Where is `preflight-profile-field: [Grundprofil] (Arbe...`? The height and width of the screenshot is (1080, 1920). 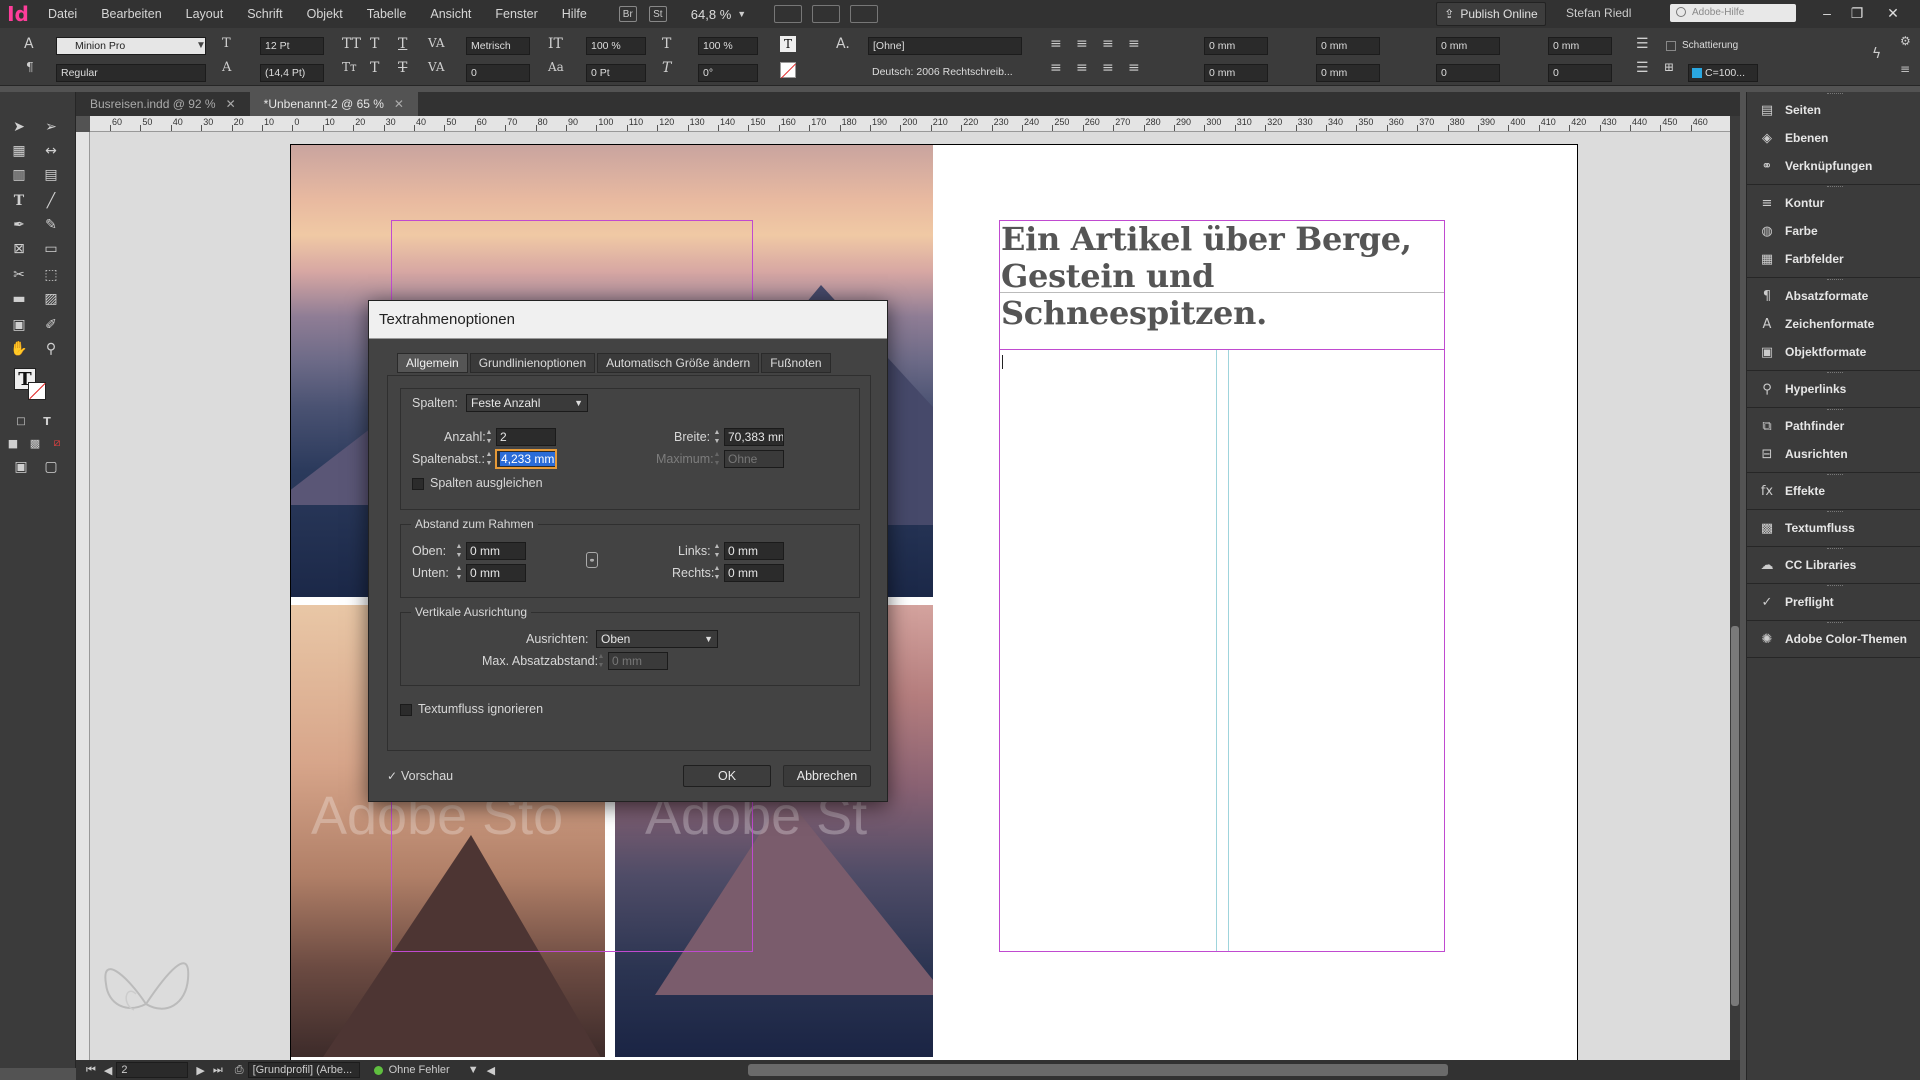 preflight-profile-field: [Grundprofil] (Arbe... is located at coordinates (303, 1070).